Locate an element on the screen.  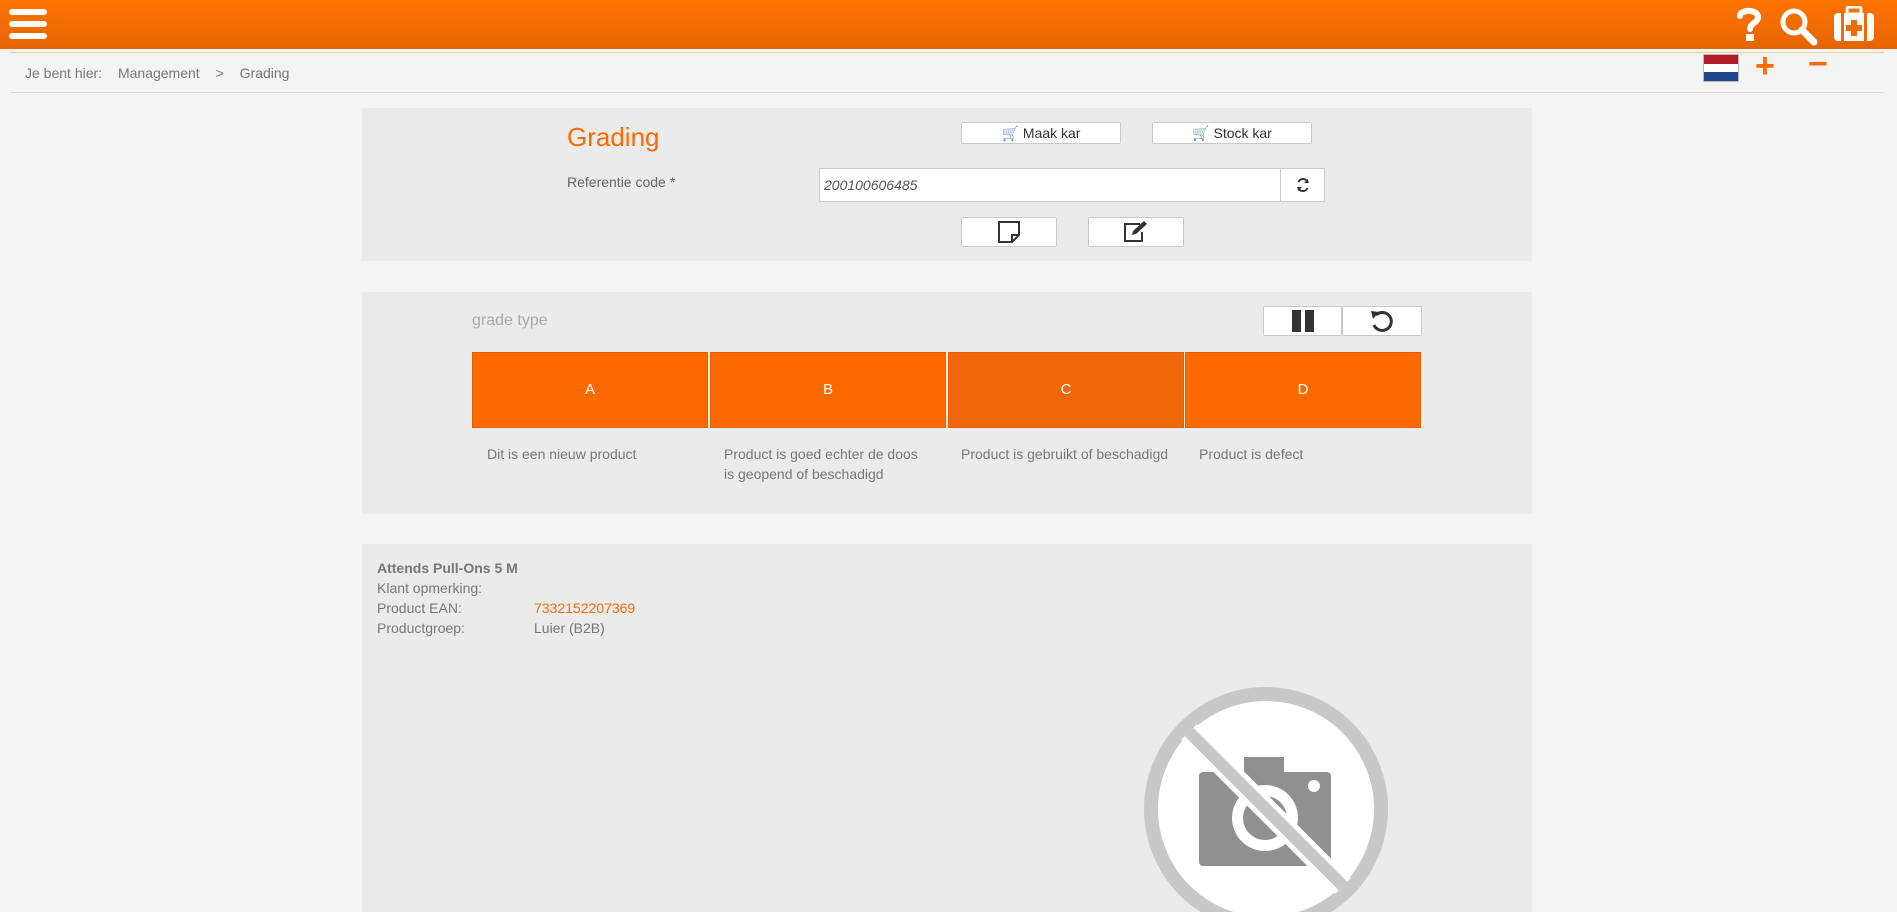
grade-c-description: Product is gebruikt of beschadigd is located at coordinates (1065, 454).